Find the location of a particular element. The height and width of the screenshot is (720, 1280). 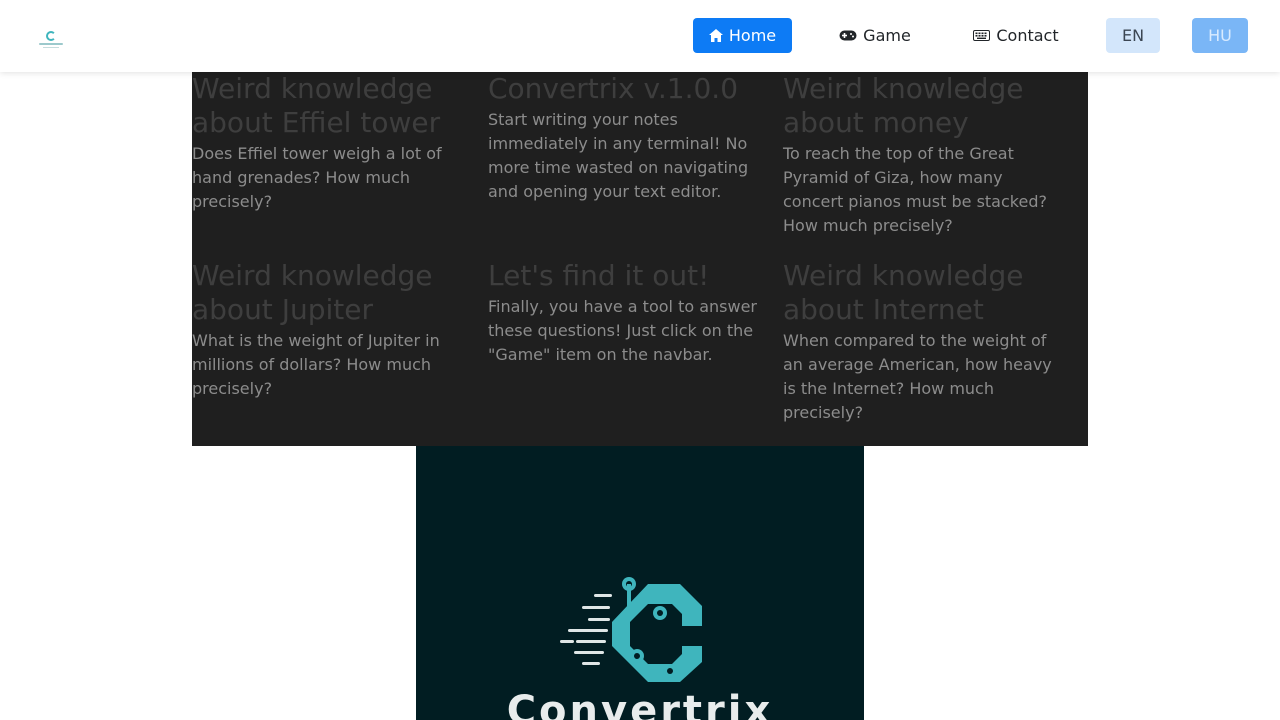

nav-home-button: Home is located at coordinates (742, 35).